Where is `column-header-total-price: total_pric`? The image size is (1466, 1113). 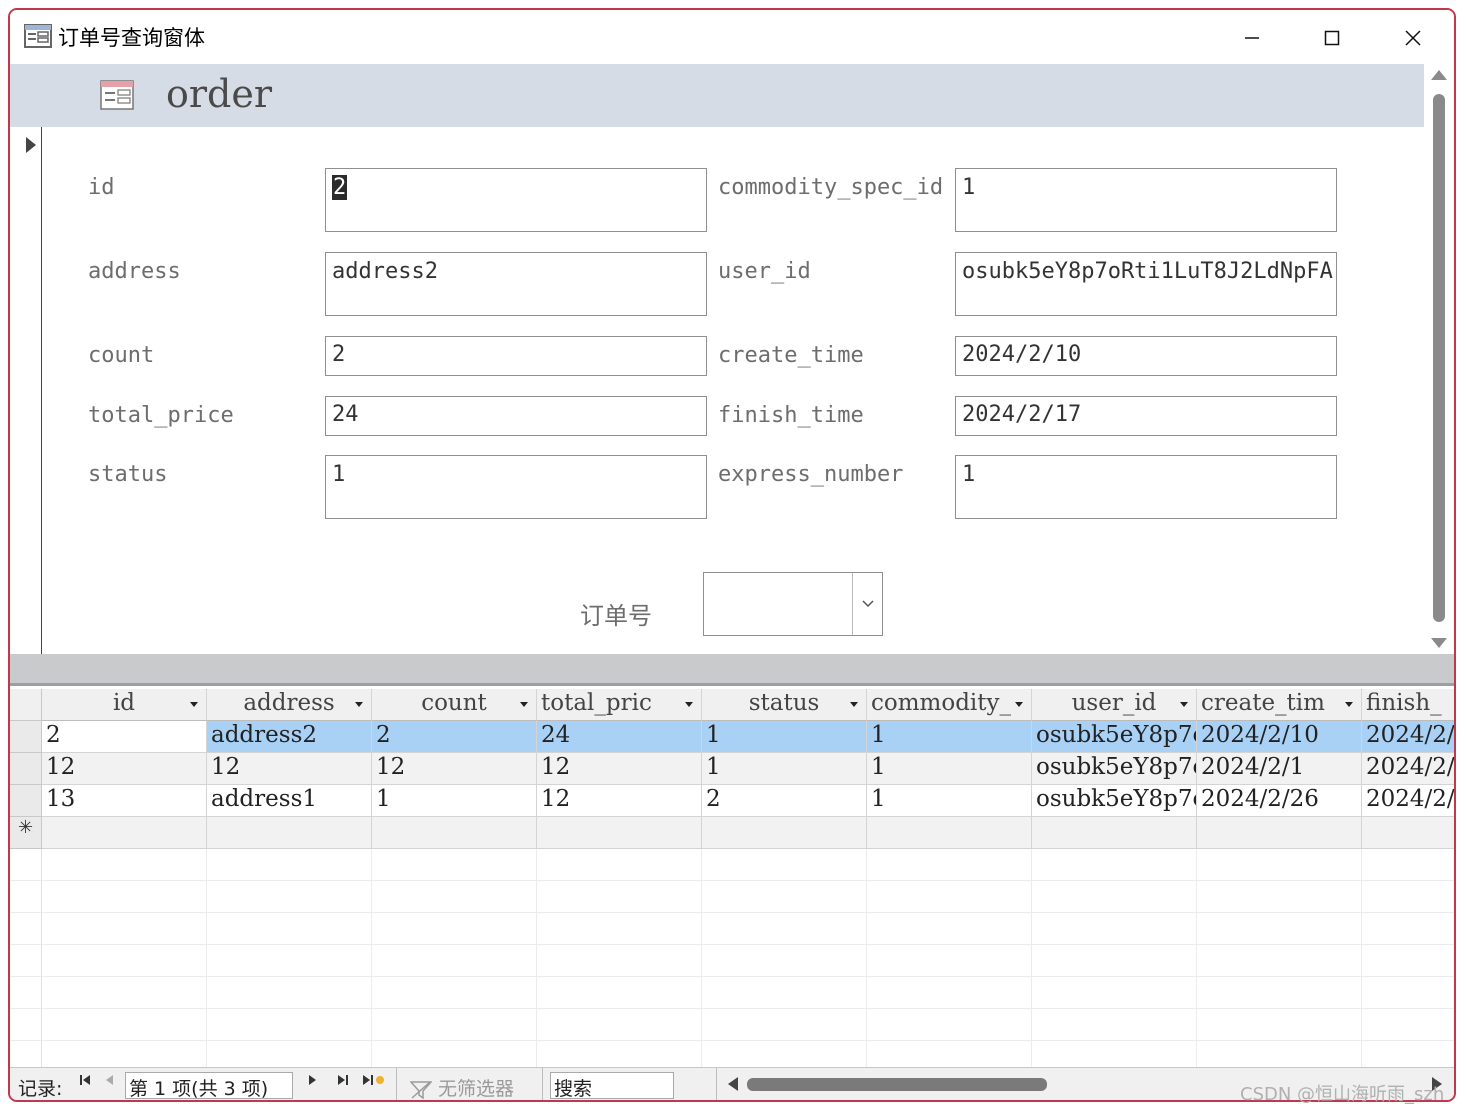 column-header-total-price: total_pric is located at coordinates (619, 705).